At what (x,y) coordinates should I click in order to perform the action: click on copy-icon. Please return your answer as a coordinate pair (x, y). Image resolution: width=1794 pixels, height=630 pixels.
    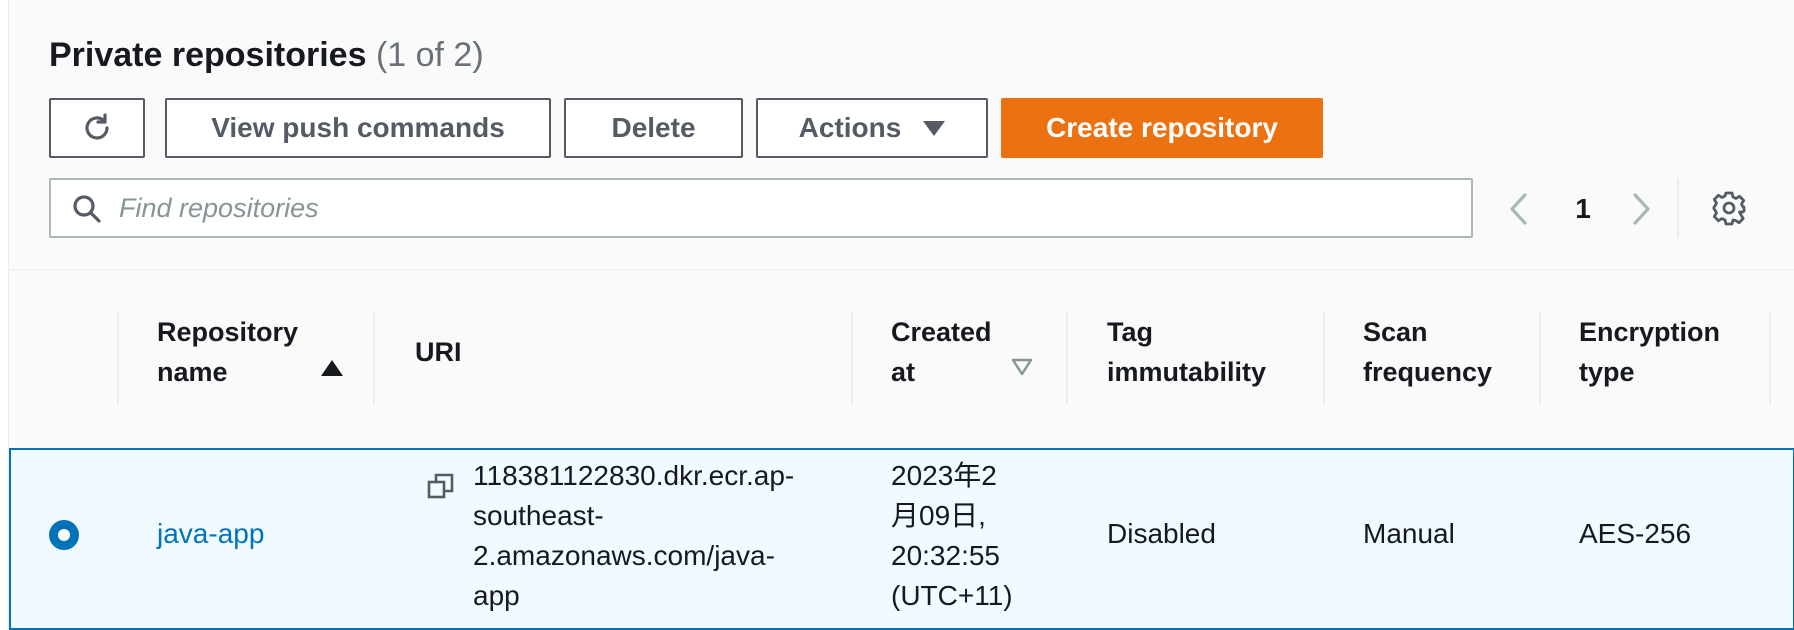
    Looking at the image, I should click on (441, 487).